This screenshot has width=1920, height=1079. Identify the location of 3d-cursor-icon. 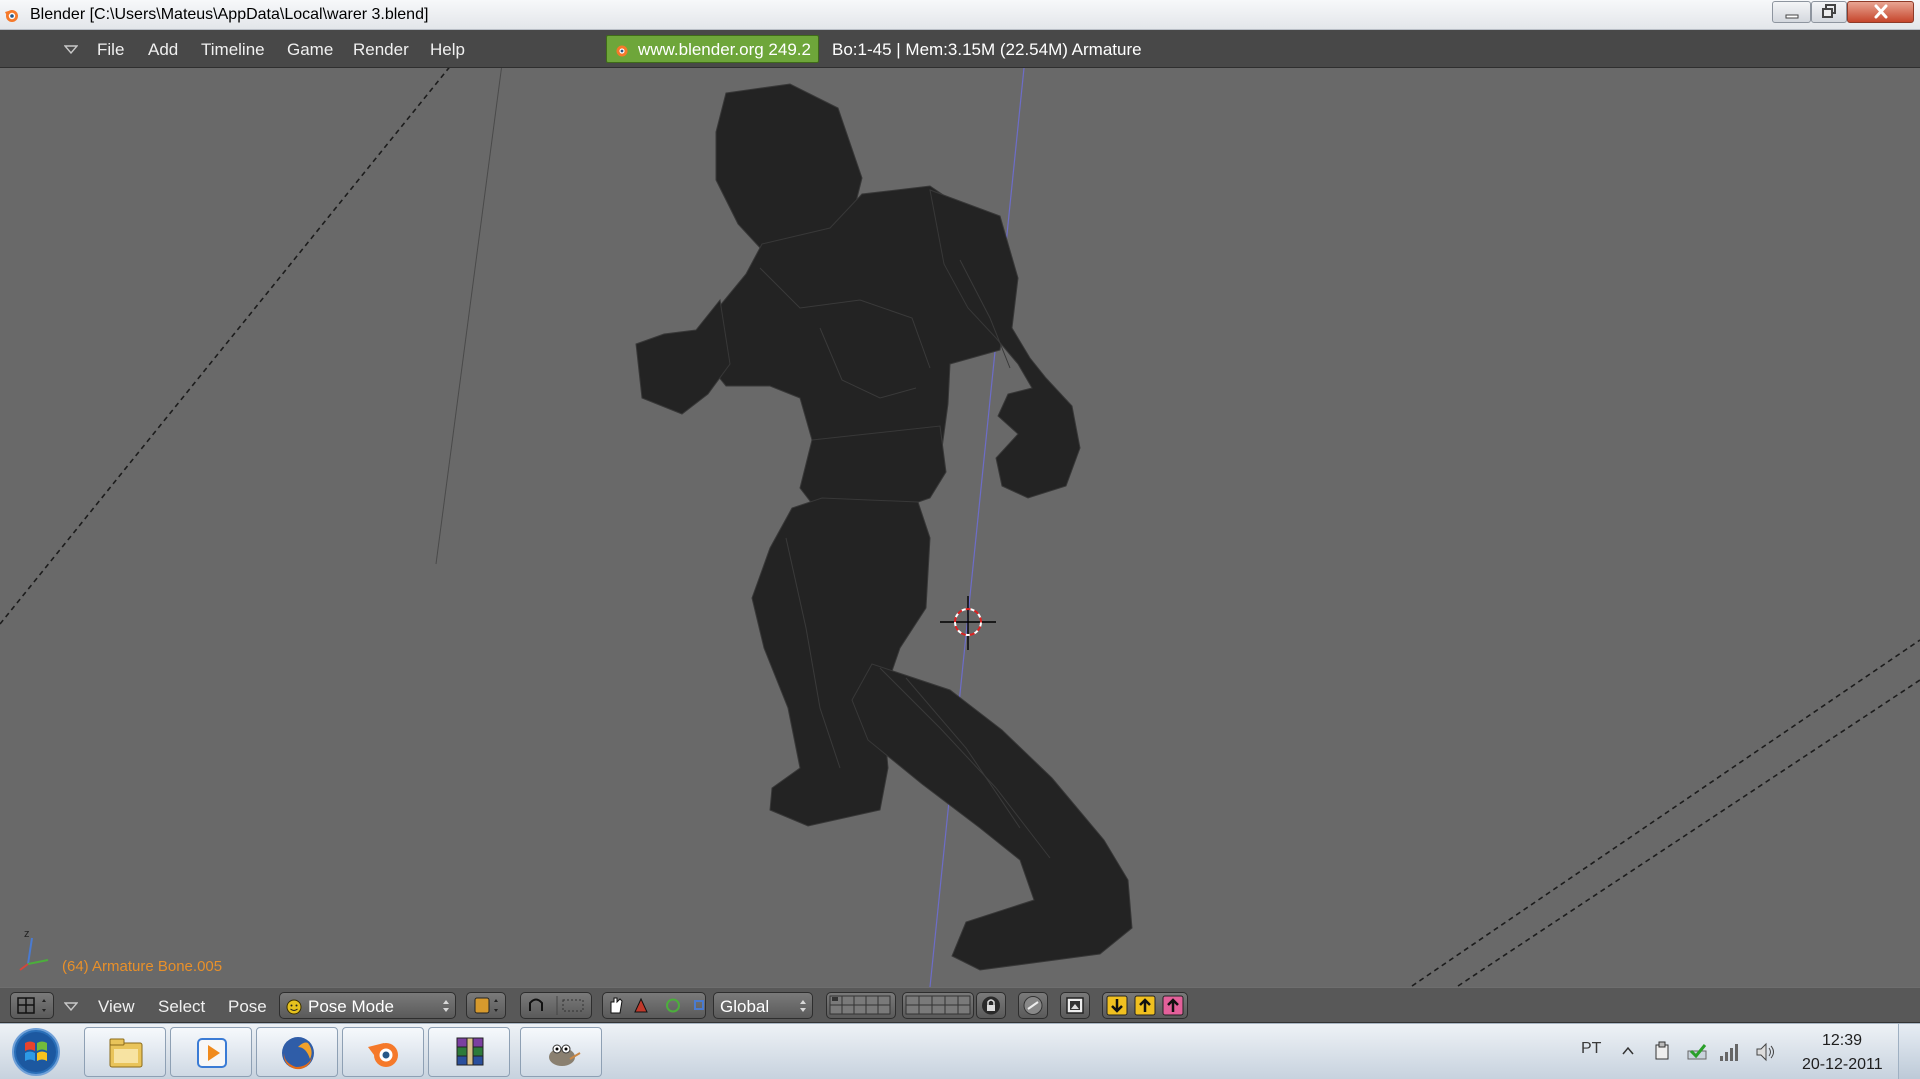
(968, 623).